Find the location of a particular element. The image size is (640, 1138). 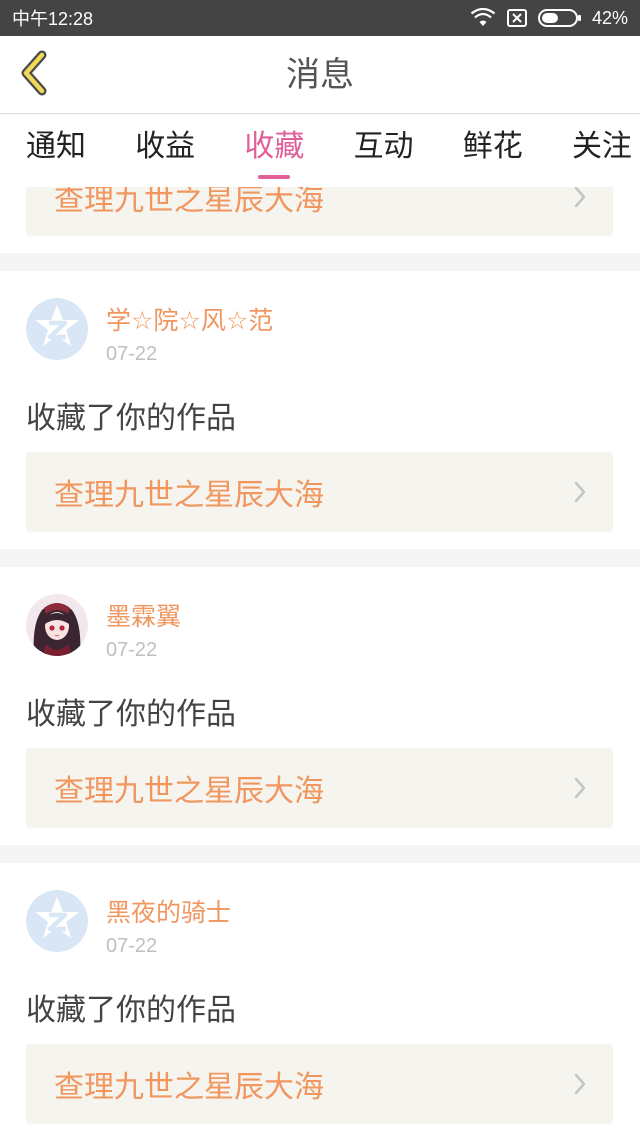

username-link: 黑夜的骑士 is located at coordinates (168, 911).